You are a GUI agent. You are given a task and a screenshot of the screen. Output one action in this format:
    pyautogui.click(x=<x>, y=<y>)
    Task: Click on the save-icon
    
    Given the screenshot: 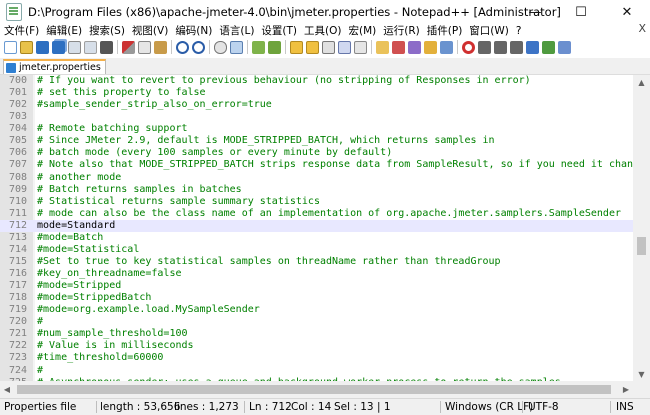 What is the action you would take?
    pyautogui.click(x=42, y=47)
    